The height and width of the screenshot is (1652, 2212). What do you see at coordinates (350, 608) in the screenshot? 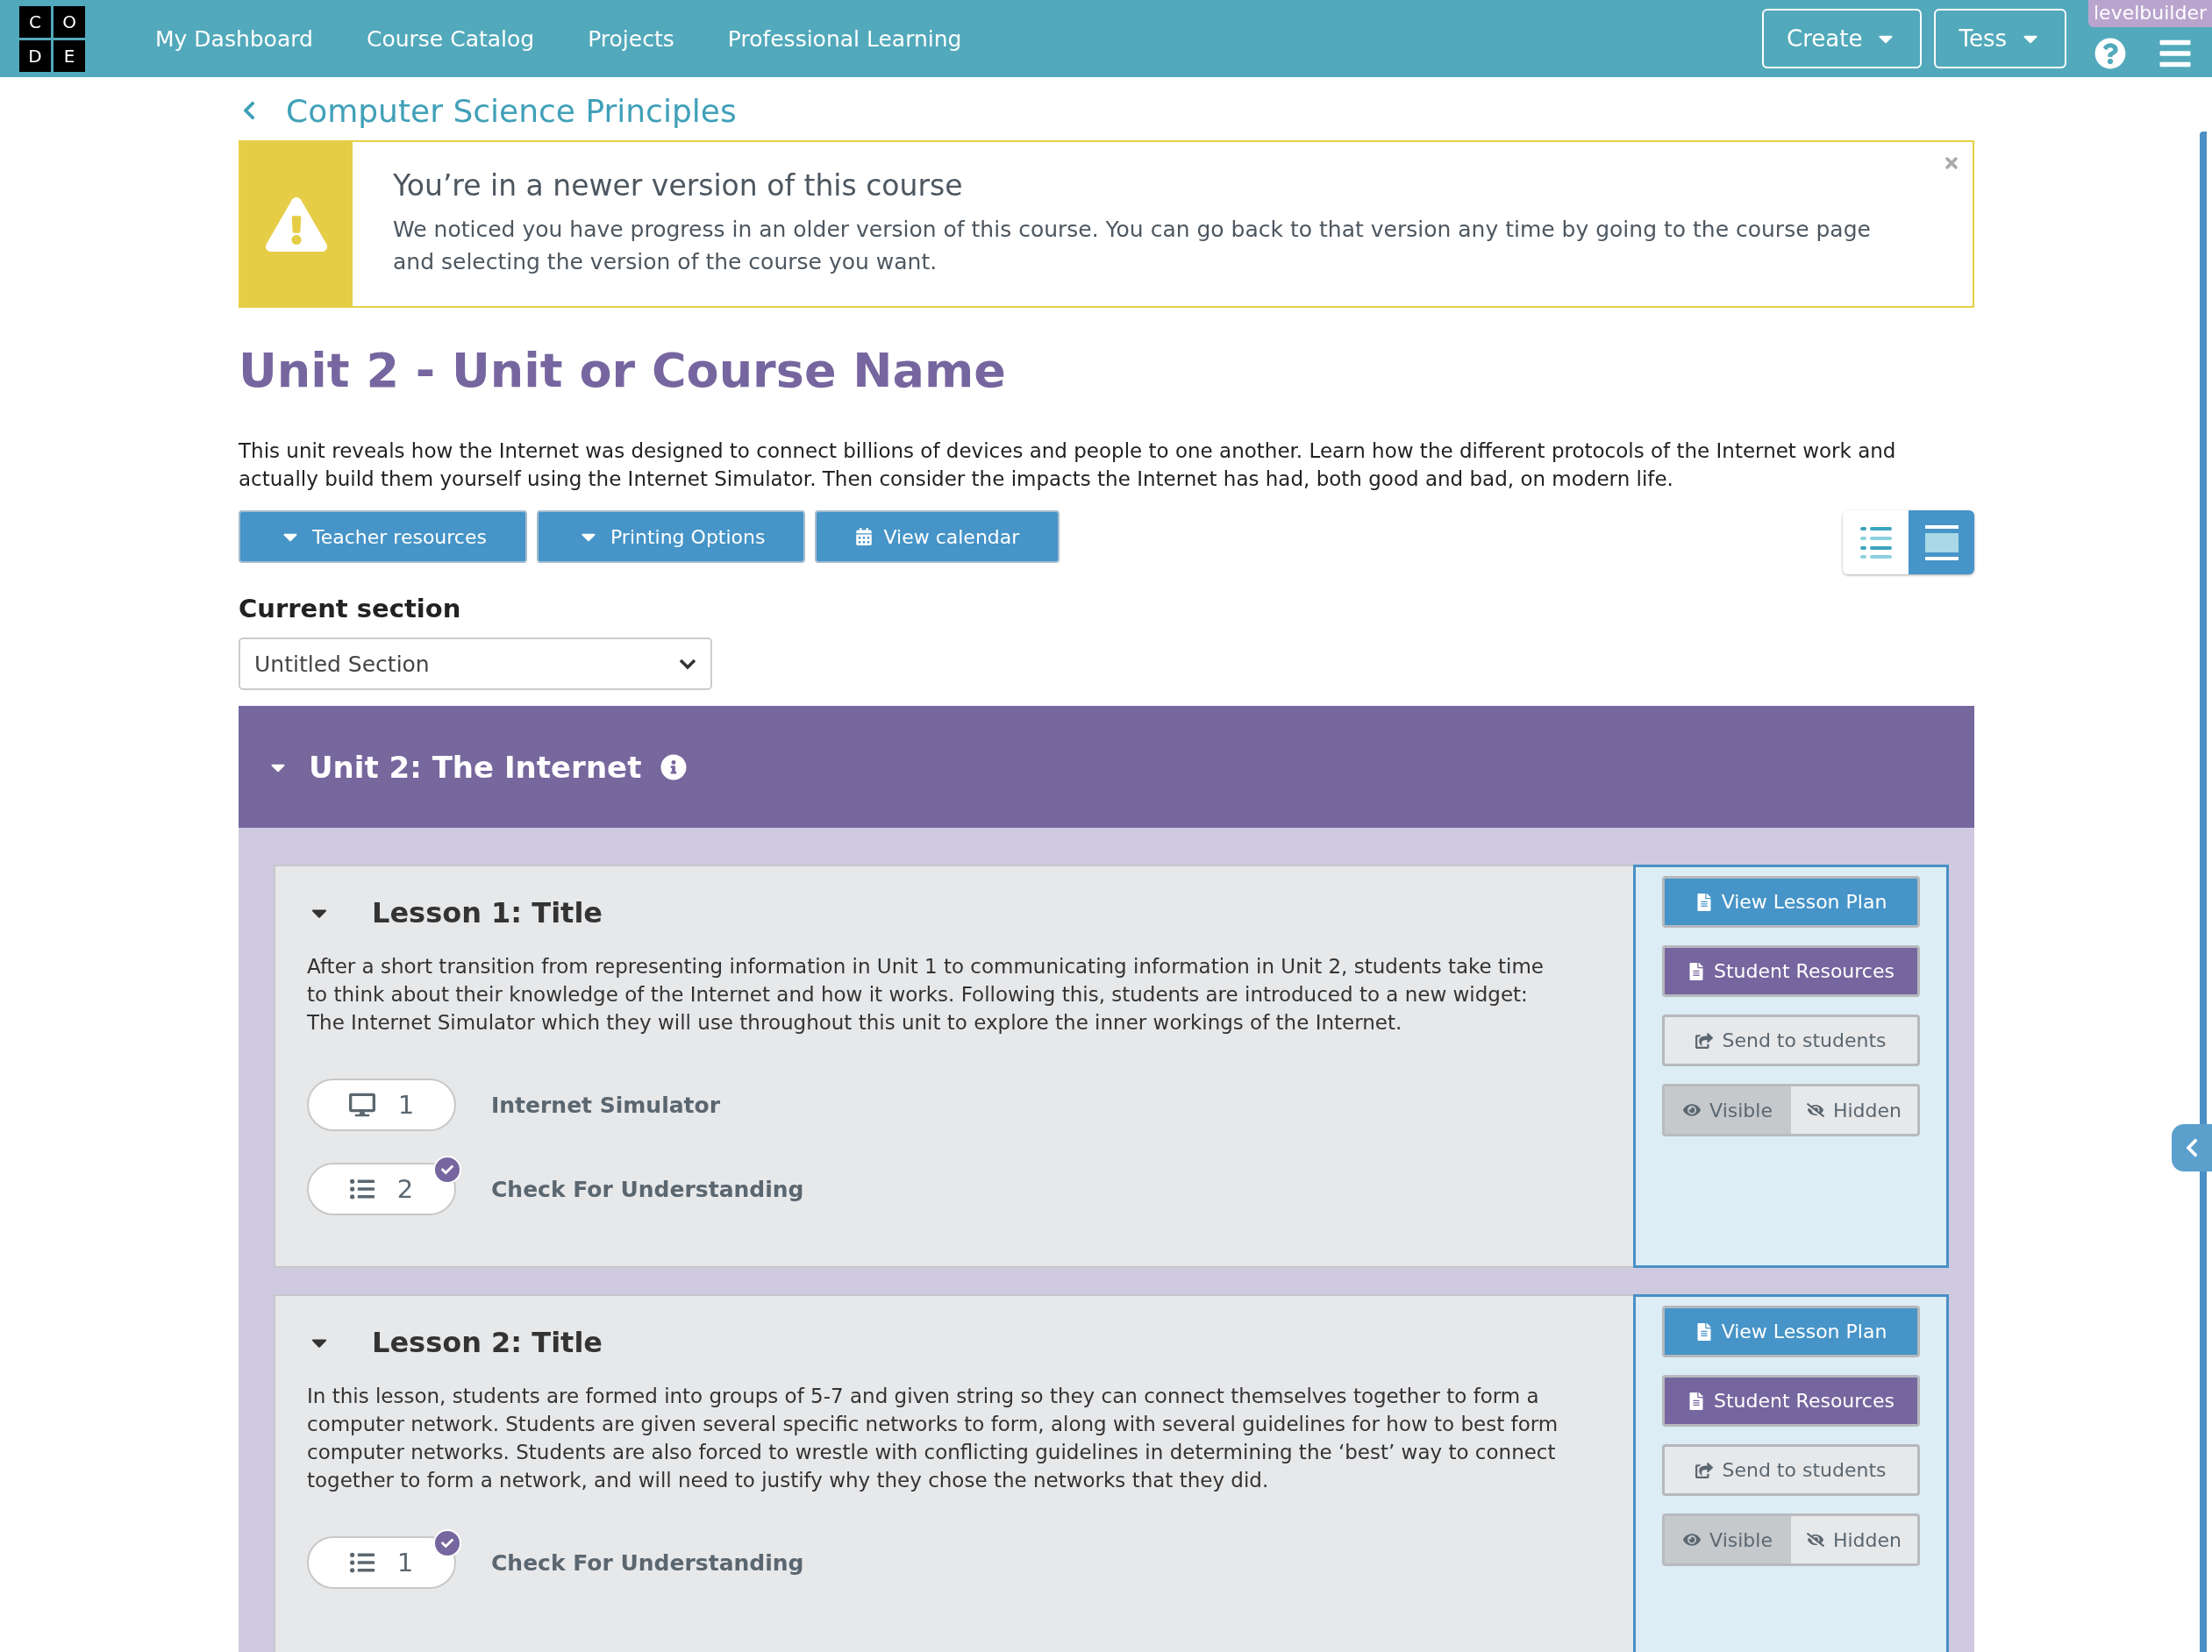
I see `section-label: Current section` at bounding box center [350, 608].